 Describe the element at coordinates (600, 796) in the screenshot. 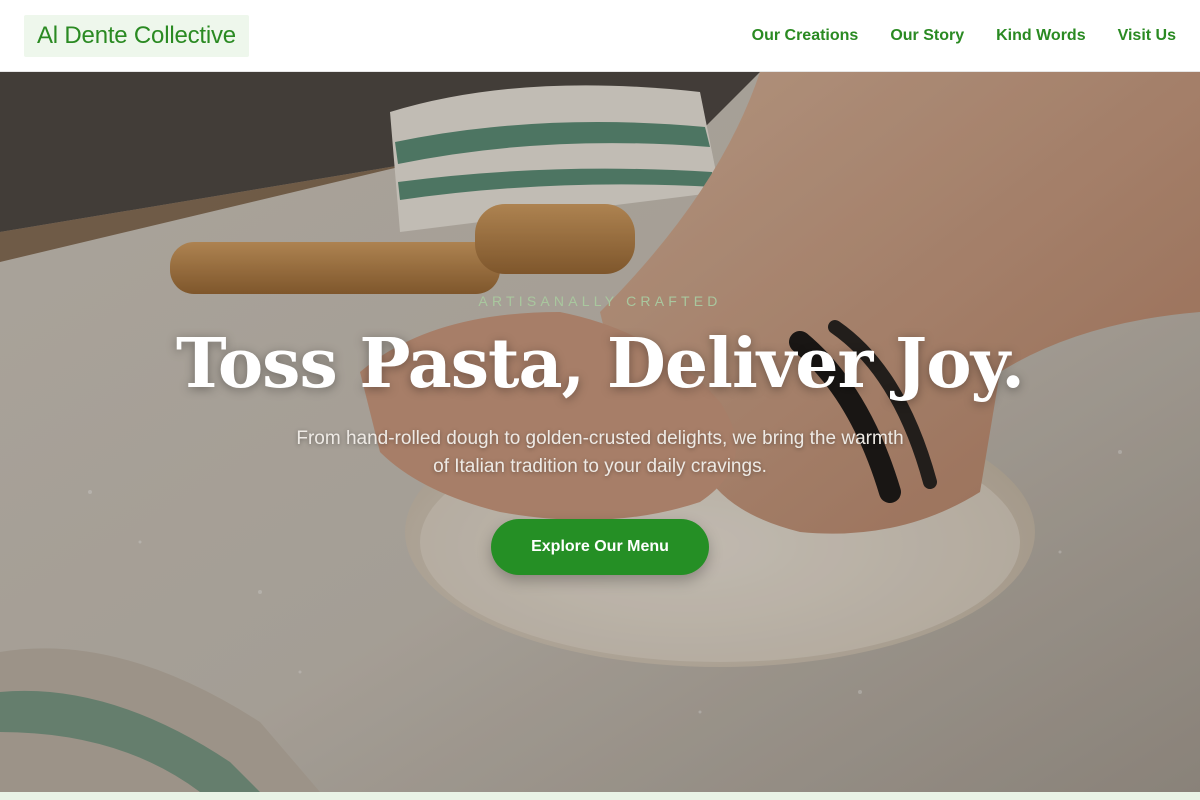

I see `bottom-strip` at that location.